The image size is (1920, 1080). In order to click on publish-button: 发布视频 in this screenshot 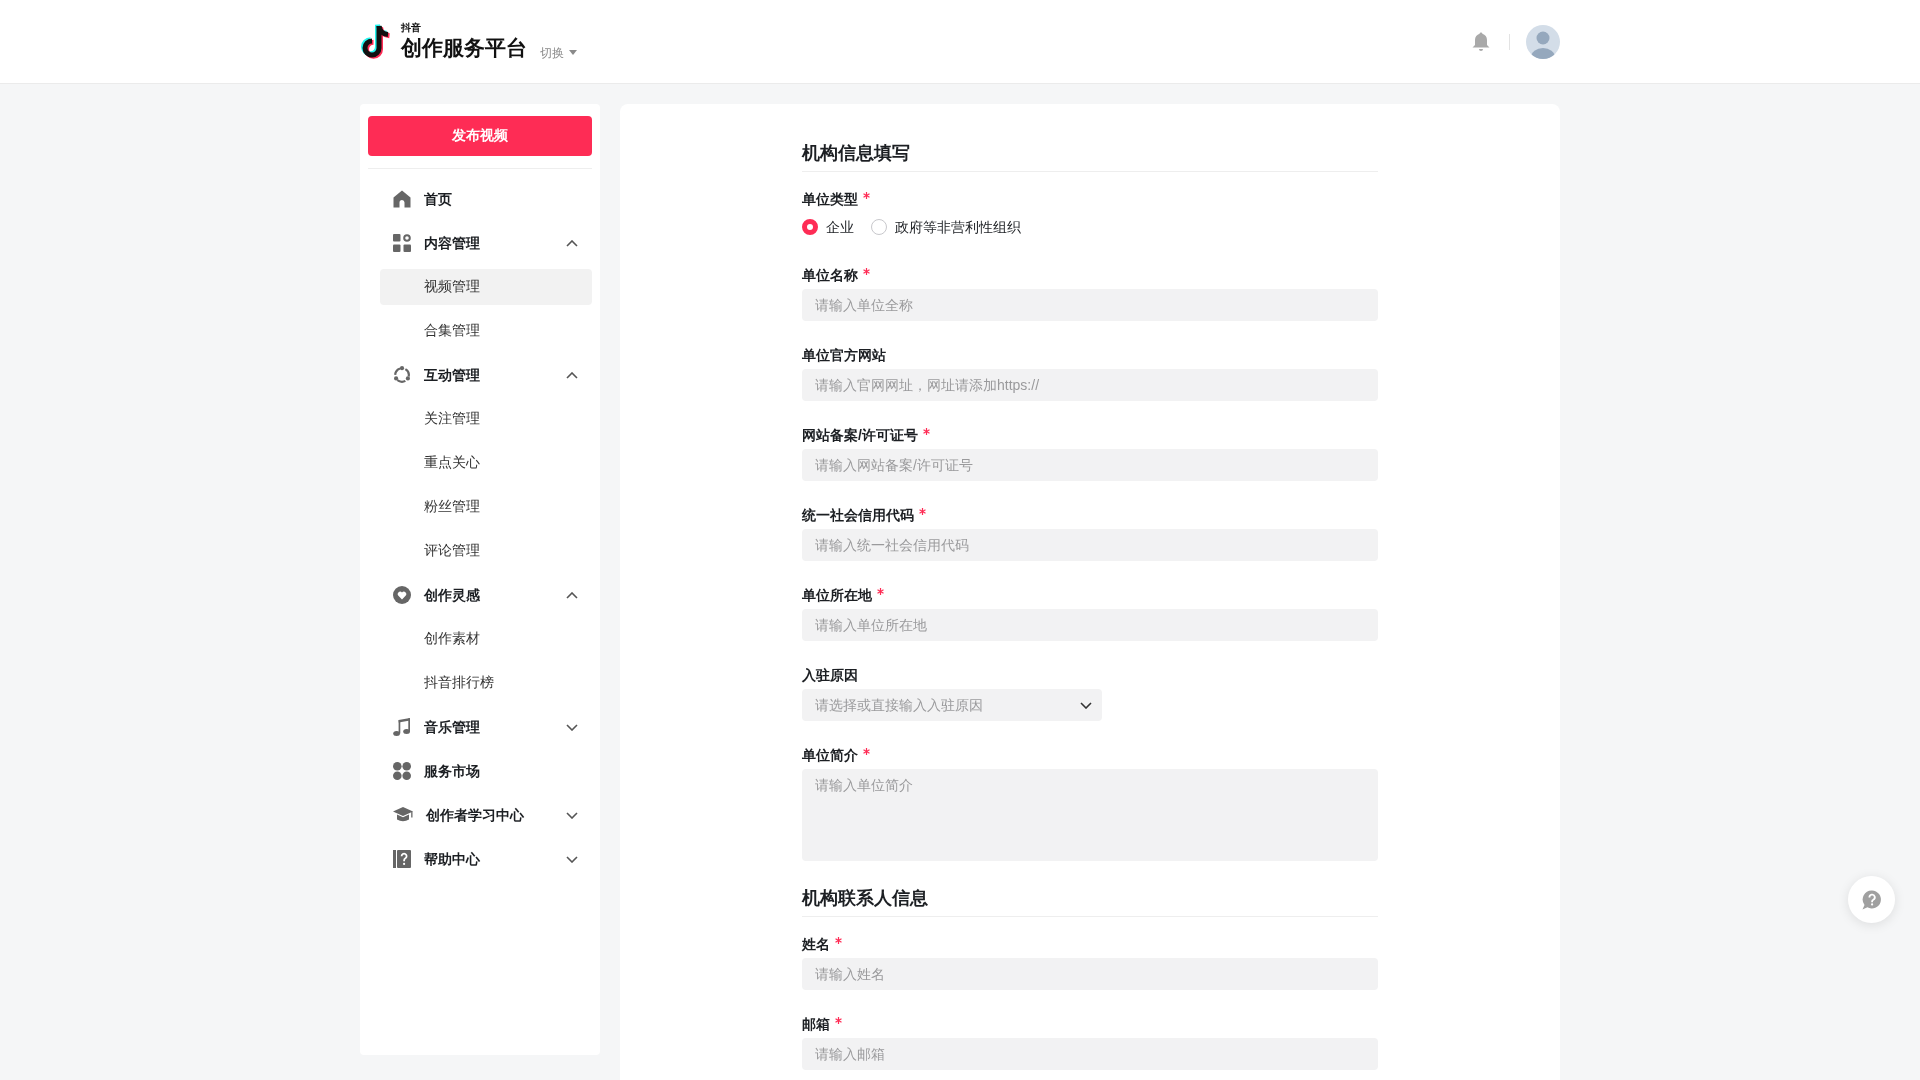, I will do `click(480, 136)`.